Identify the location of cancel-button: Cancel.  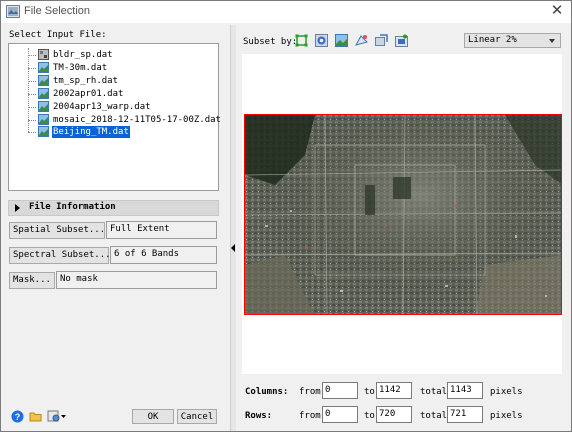
(197, 416).